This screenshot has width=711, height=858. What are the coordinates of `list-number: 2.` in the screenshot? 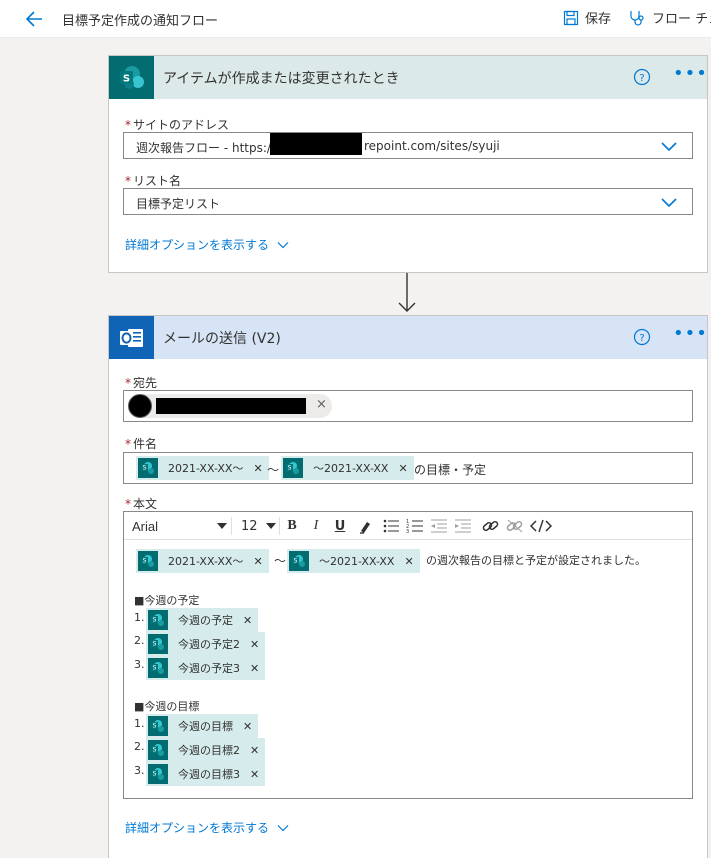 It's located at (139, 640).